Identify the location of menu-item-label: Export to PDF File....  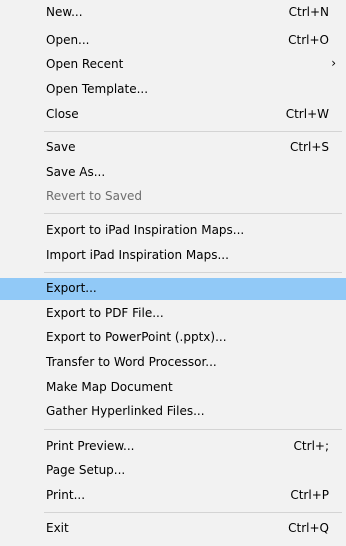
(105, 313).